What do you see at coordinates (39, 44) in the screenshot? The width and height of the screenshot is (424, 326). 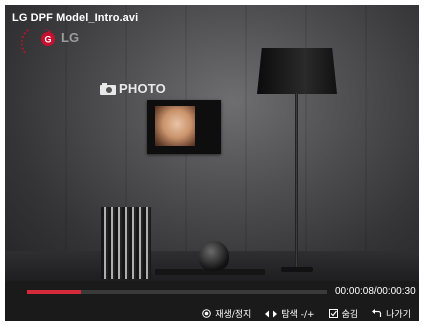 I see `lg-logo-icon: G` at bounding box center [39, 44].